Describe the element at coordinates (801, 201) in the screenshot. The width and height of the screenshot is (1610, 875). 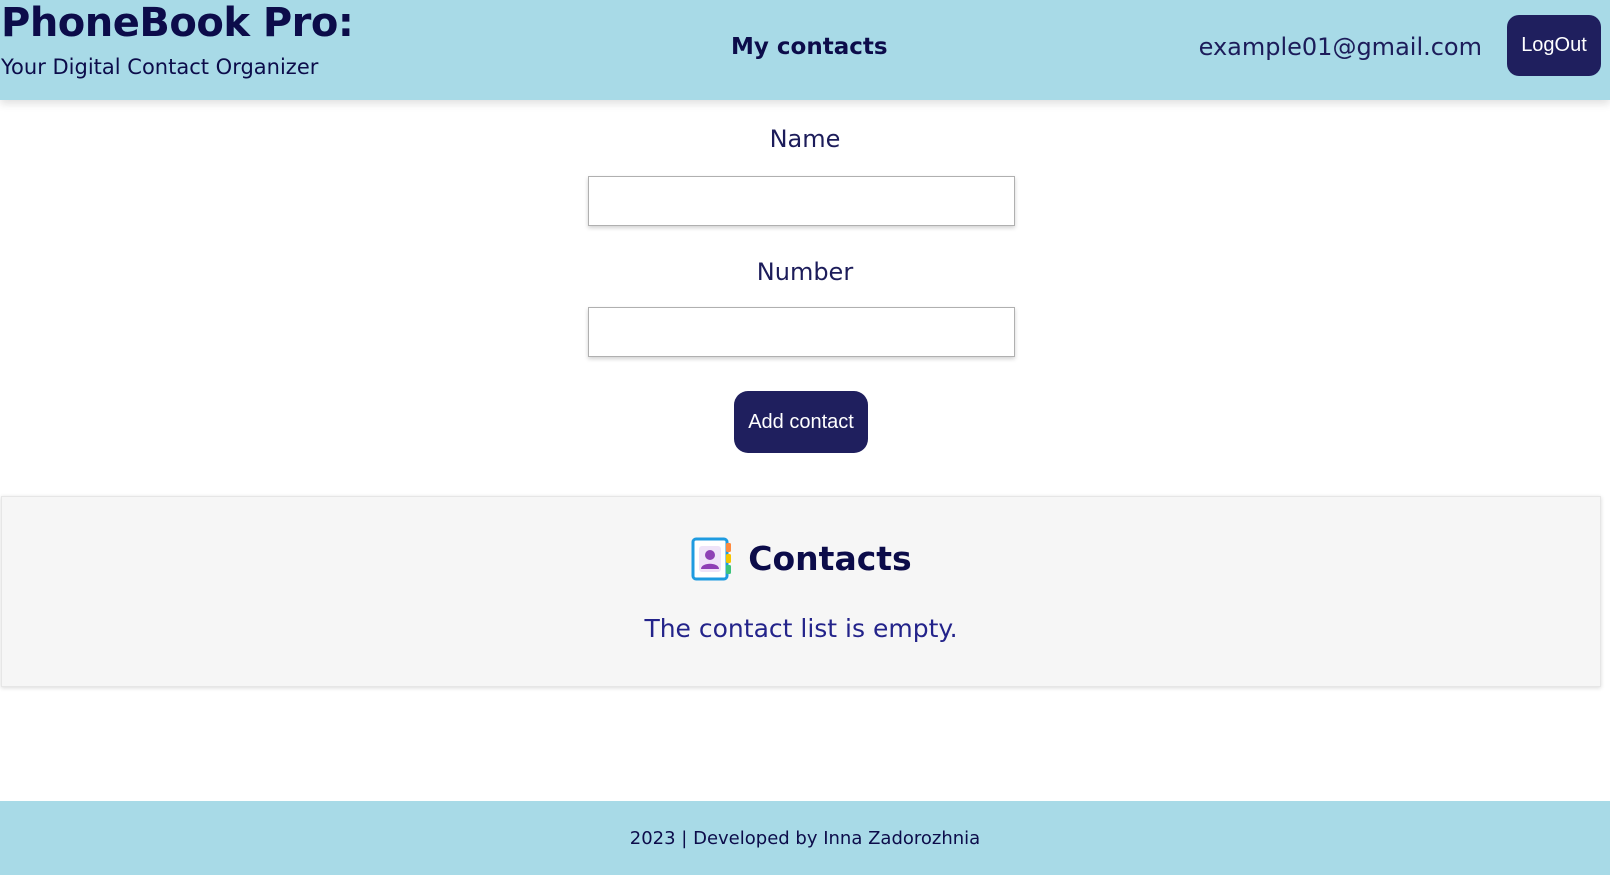
I see `name-input` at that location.